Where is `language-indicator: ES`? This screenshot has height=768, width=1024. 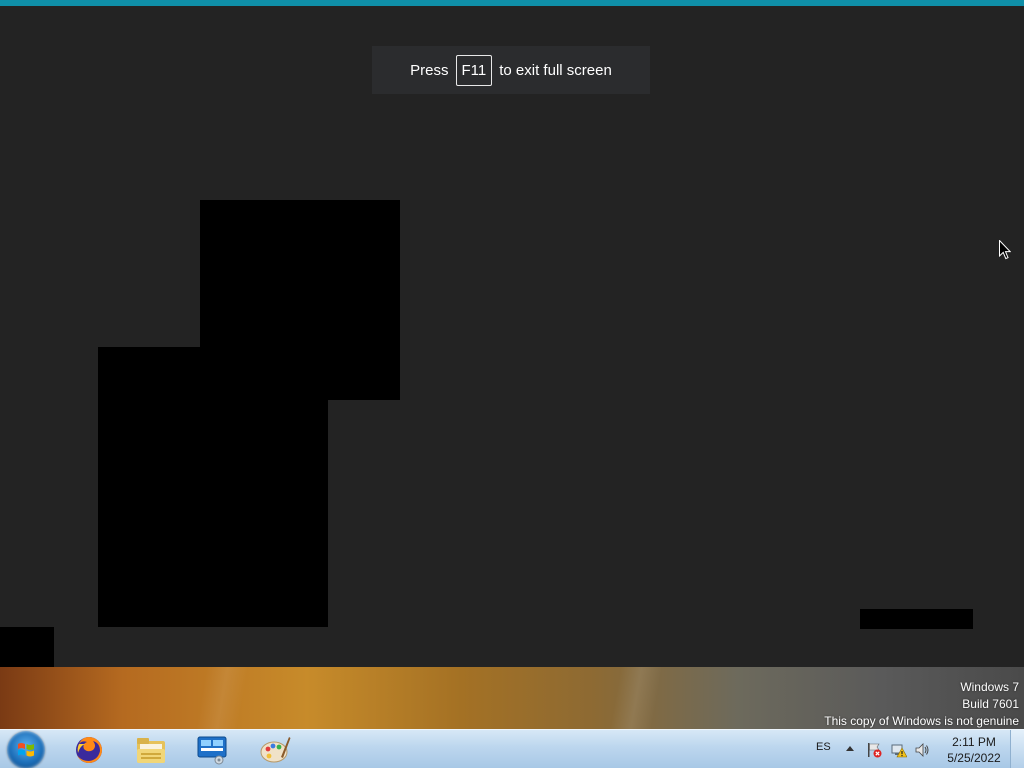
language-indicator: ES is located at coordinates (823, 747).